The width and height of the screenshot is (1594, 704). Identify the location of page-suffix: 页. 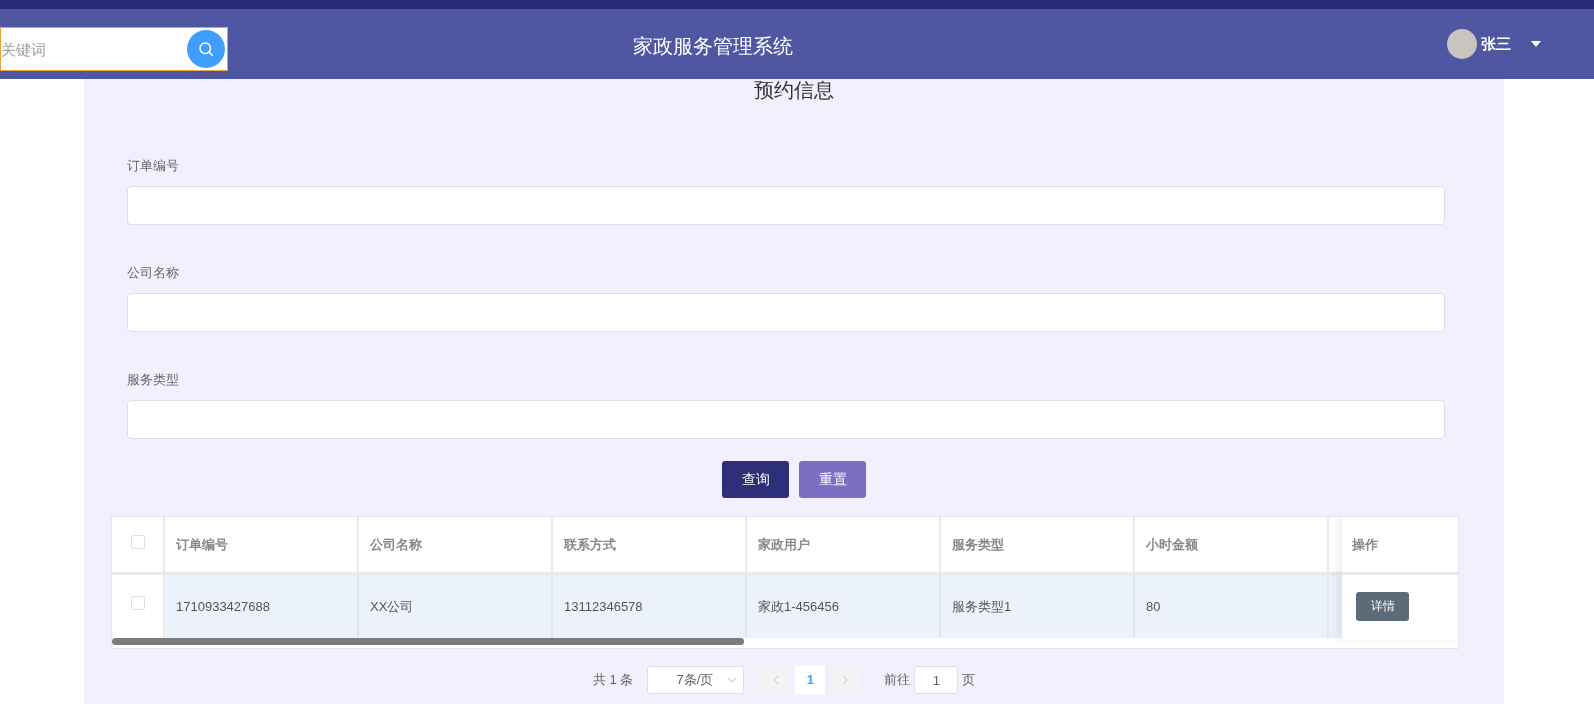
(969, 680).